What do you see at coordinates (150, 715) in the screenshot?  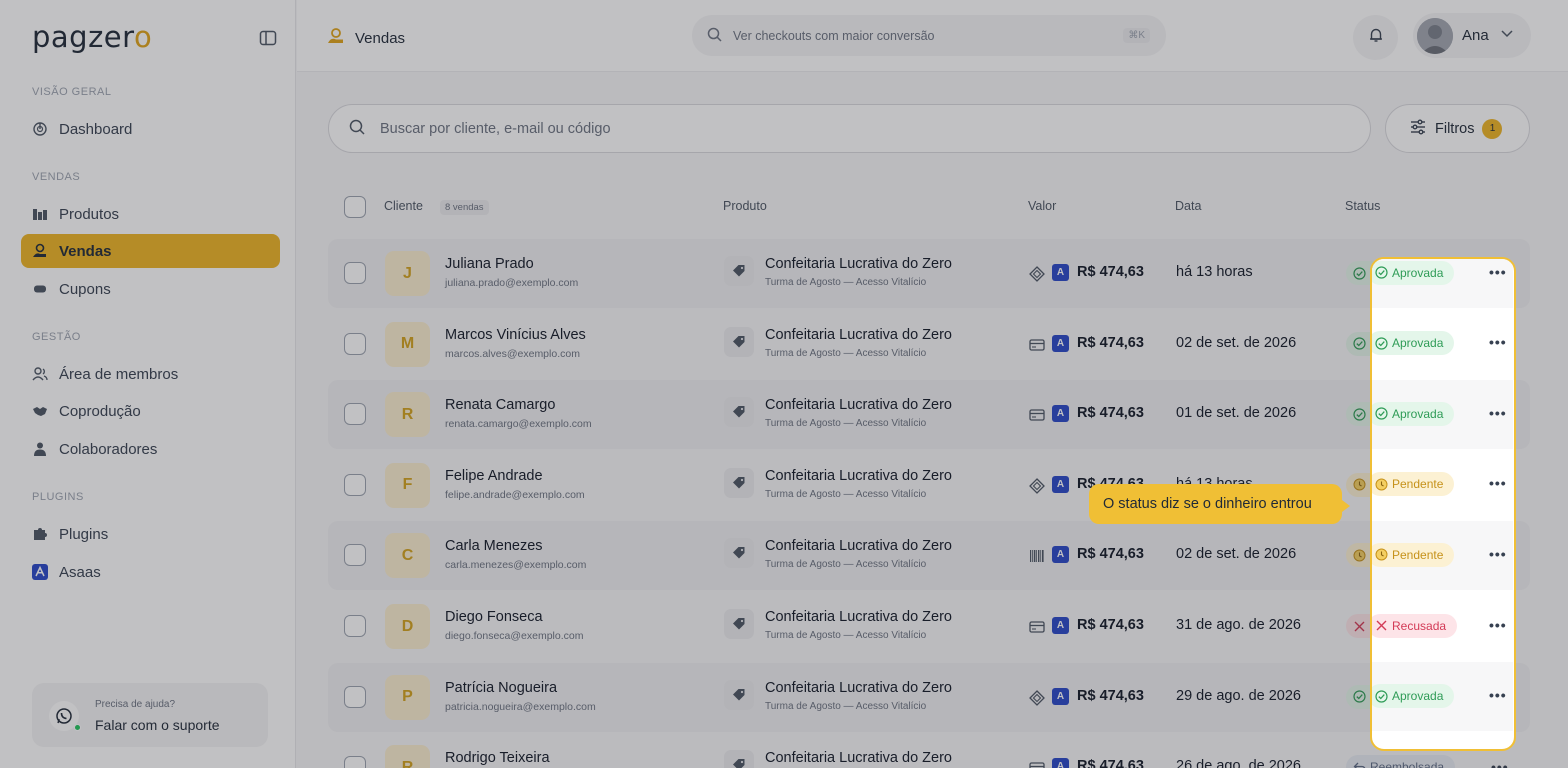 I see `support-card: Precisa de ajuda? Falar com o suporte` at bounding box center [150, 715].